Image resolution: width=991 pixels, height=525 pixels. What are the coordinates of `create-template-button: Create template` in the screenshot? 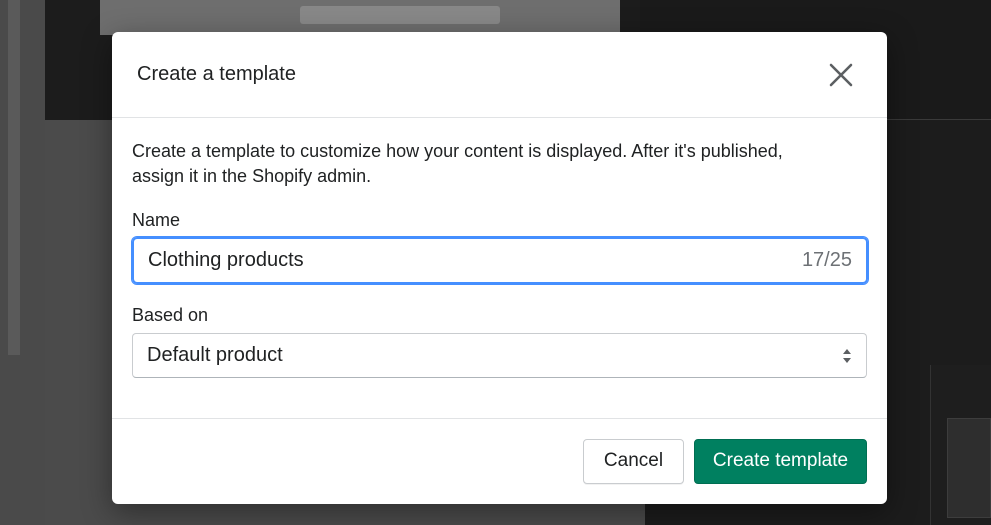 It's located at (780, 461).